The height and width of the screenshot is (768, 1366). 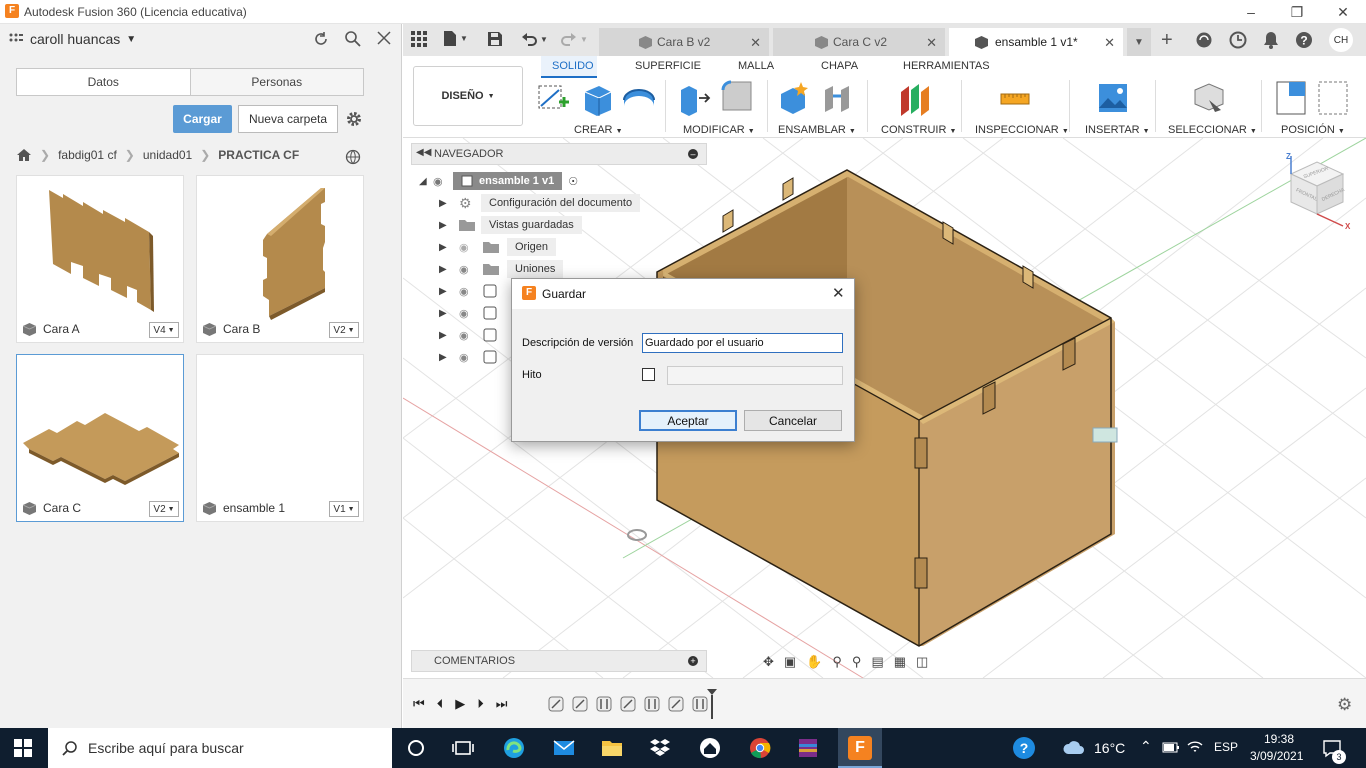 What do you see at coordinates (514, 748) in the screenshot?
I see `edge-browser-icon` at bounding box center [514, 748].